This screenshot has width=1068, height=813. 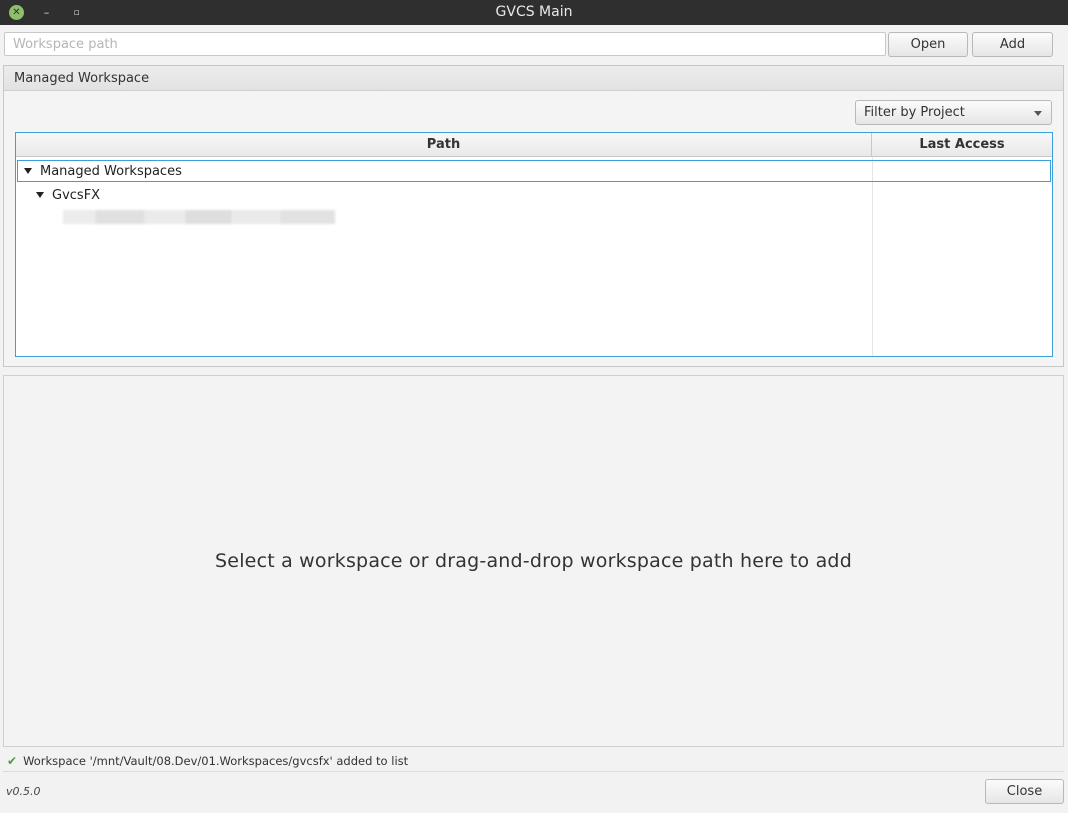 What do you see at coordinates (445, 44) in the screenshot?
I see `workspace-path-input` at bounding box center [445, 44].